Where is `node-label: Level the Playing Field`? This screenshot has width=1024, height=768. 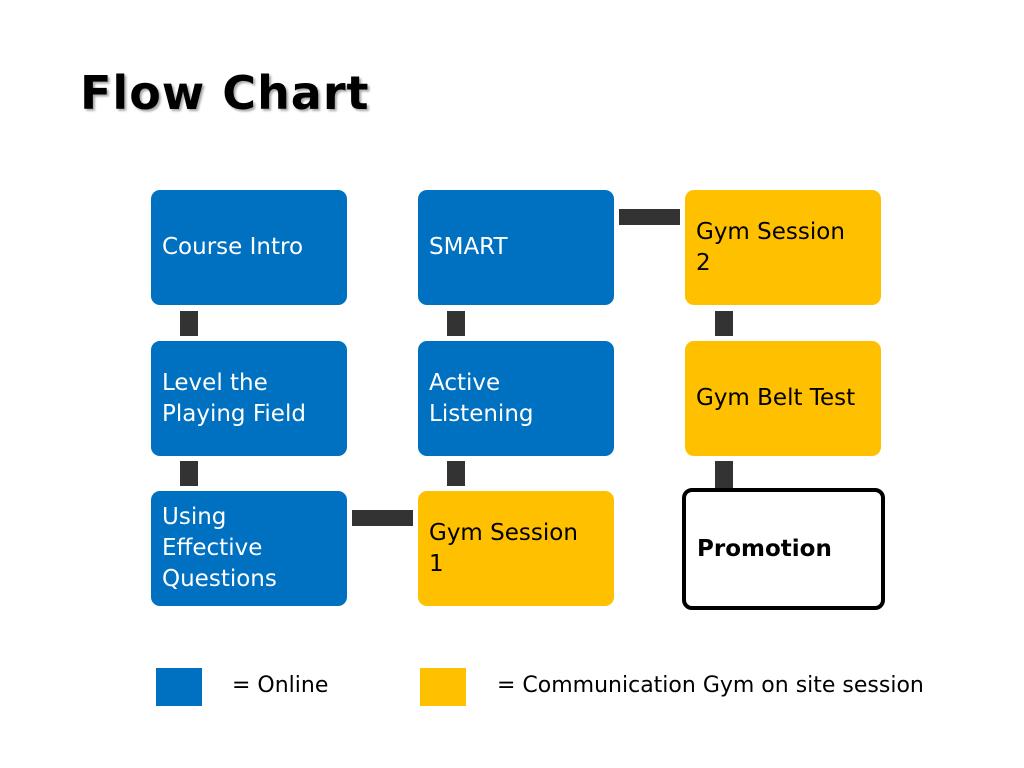 node-label: Level the Playing Field is located at coordinates (234, 398).